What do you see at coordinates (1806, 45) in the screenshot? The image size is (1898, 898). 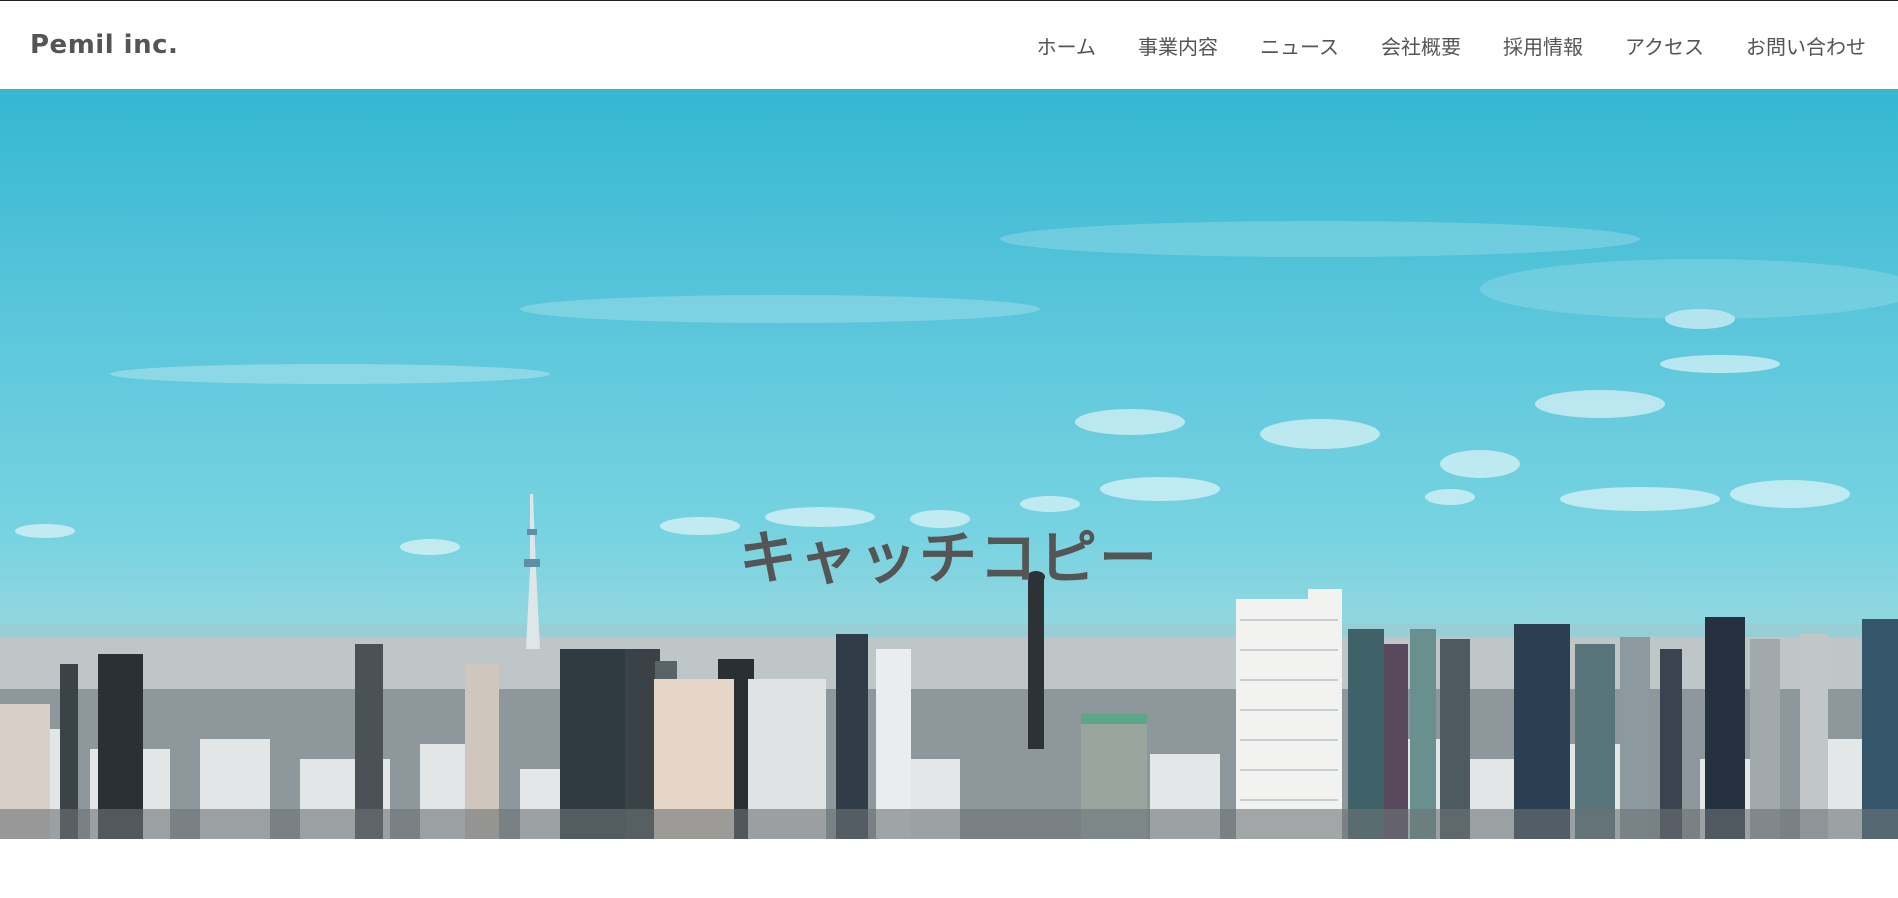 I see `nav-item-contact: お問い合わせ` at bounding box center [1806, 45].